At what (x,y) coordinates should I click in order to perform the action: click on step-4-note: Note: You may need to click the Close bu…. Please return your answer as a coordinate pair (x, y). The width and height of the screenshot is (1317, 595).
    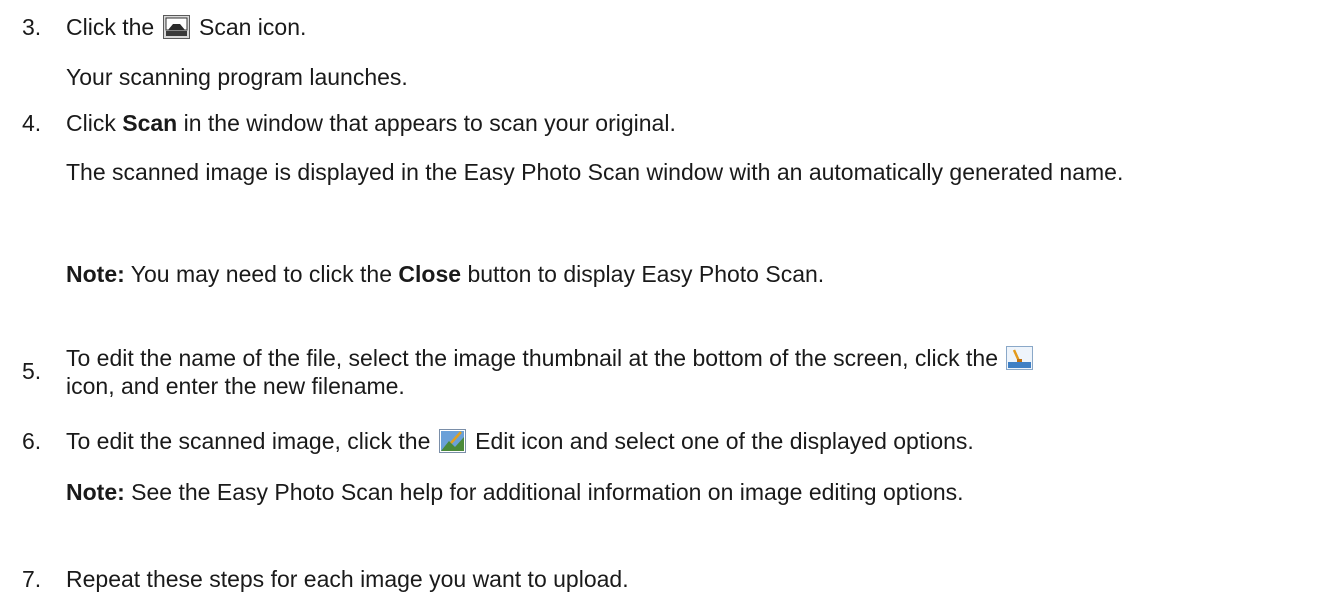
    Looking at the image, I should click on (679, 274).